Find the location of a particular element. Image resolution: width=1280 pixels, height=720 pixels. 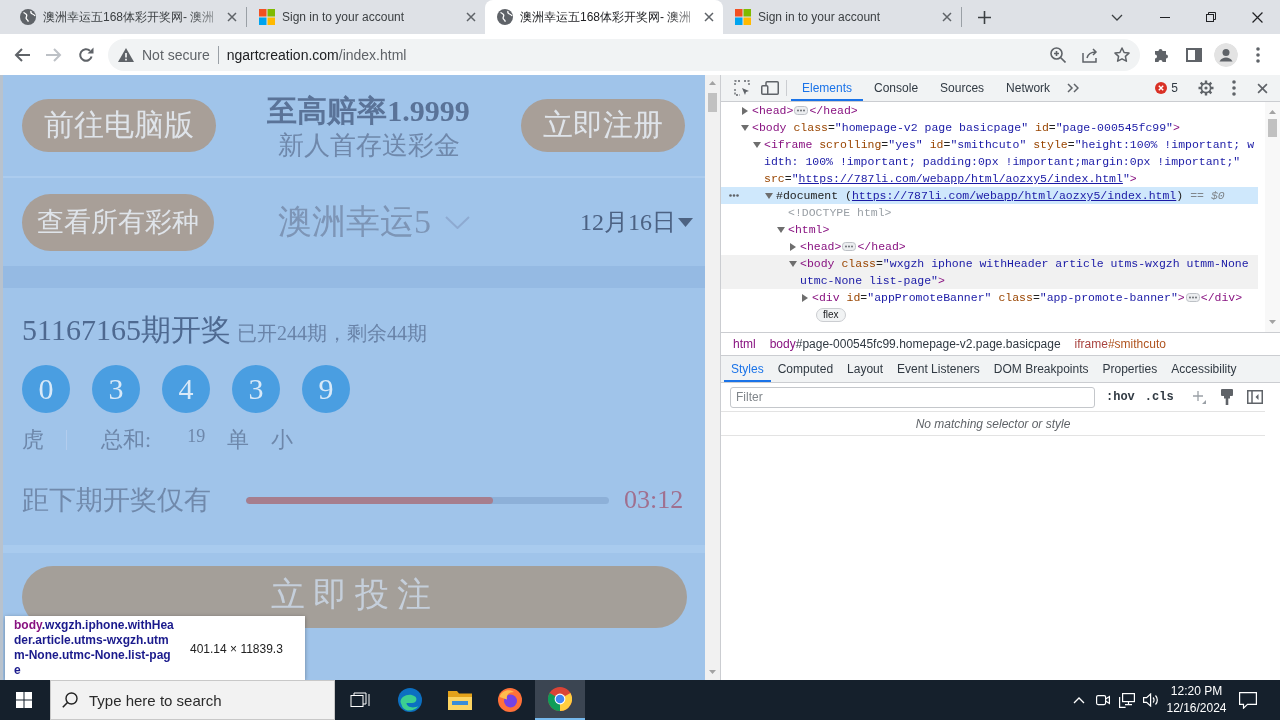

breadcrumb: body#page-000545fc99.homepage-v2.page.basicpage is located at coordinates (915, 344).